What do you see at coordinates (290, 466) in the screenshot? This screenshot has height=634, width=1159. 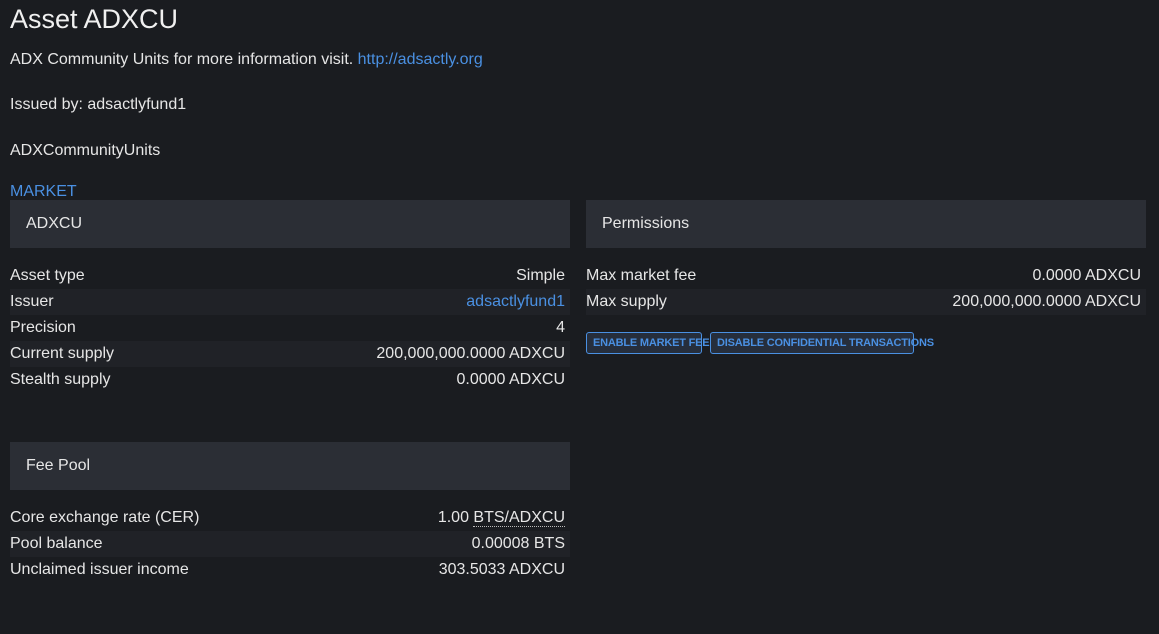 I see `fee-pool-panel-header: Fee Pool` at bounding box center [290, 466].